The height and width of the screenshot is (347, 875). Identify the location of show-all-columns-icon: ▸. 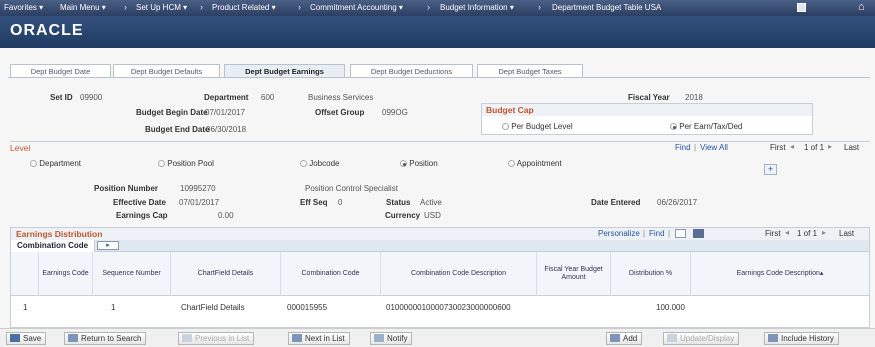
(108, 245).